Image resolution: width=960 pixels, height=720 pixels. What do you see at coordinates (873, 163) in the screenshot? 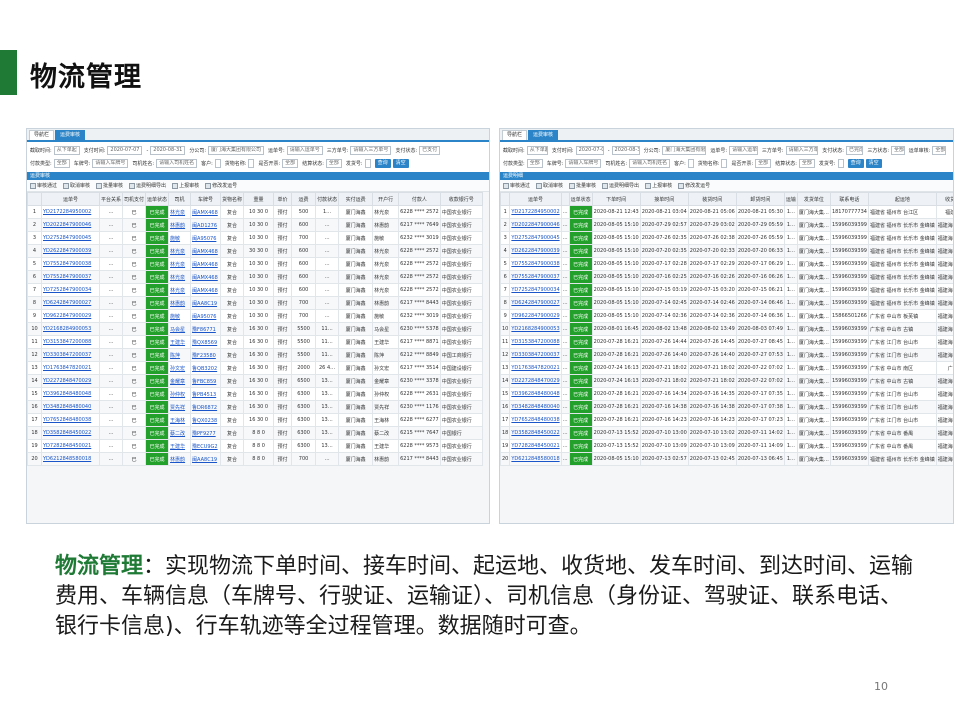
I see `clear-button: 清空` at bounding box center [873, 163].